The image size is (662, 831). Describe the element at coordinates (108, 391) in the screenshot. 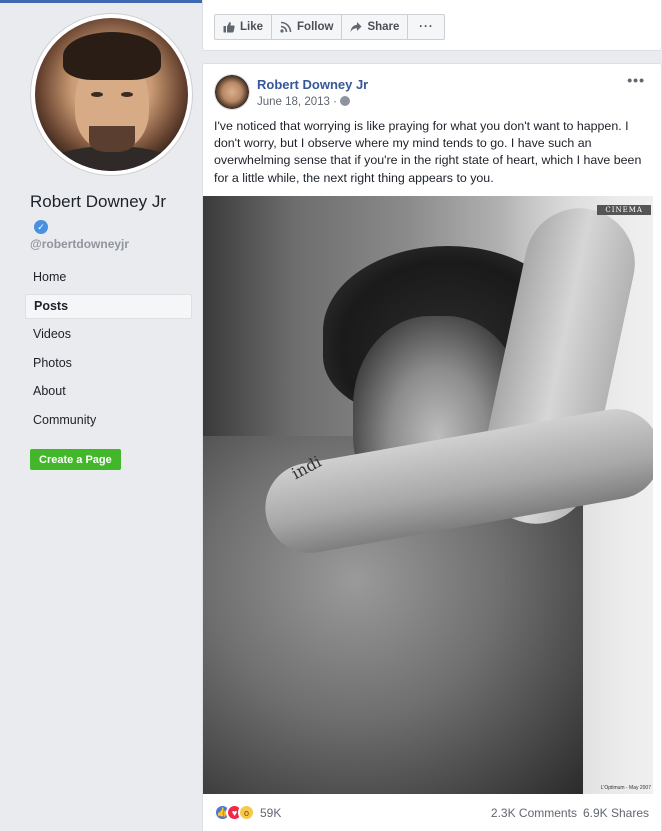

I see `nav-item-about: About` at that location.